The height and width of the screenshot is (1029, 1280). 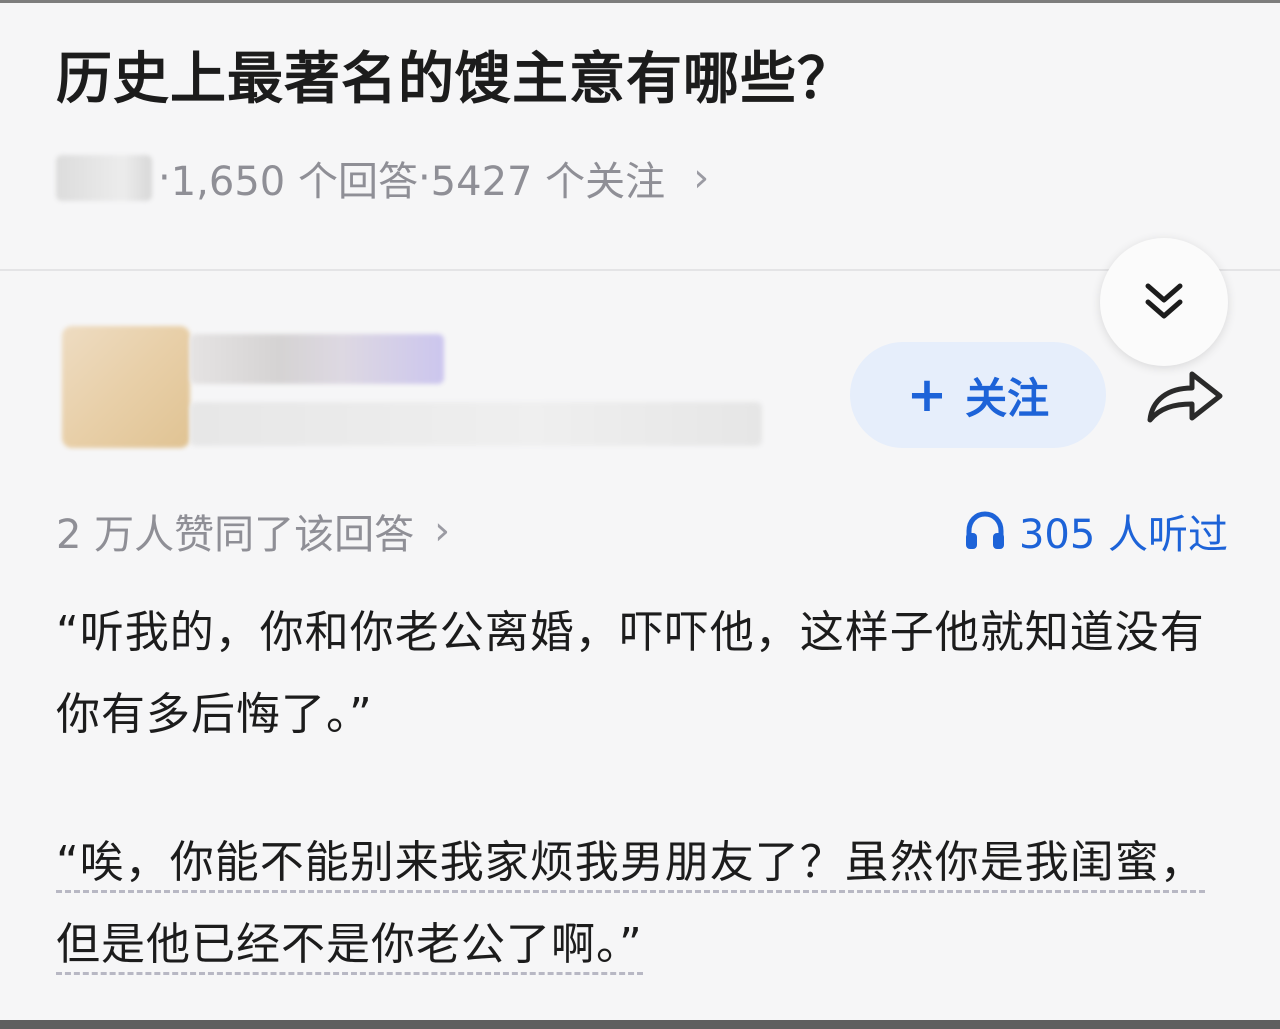 What do you see at coordinates (640, 270) in the screenshot?
I see `divider` at bounding box center [640, 270].